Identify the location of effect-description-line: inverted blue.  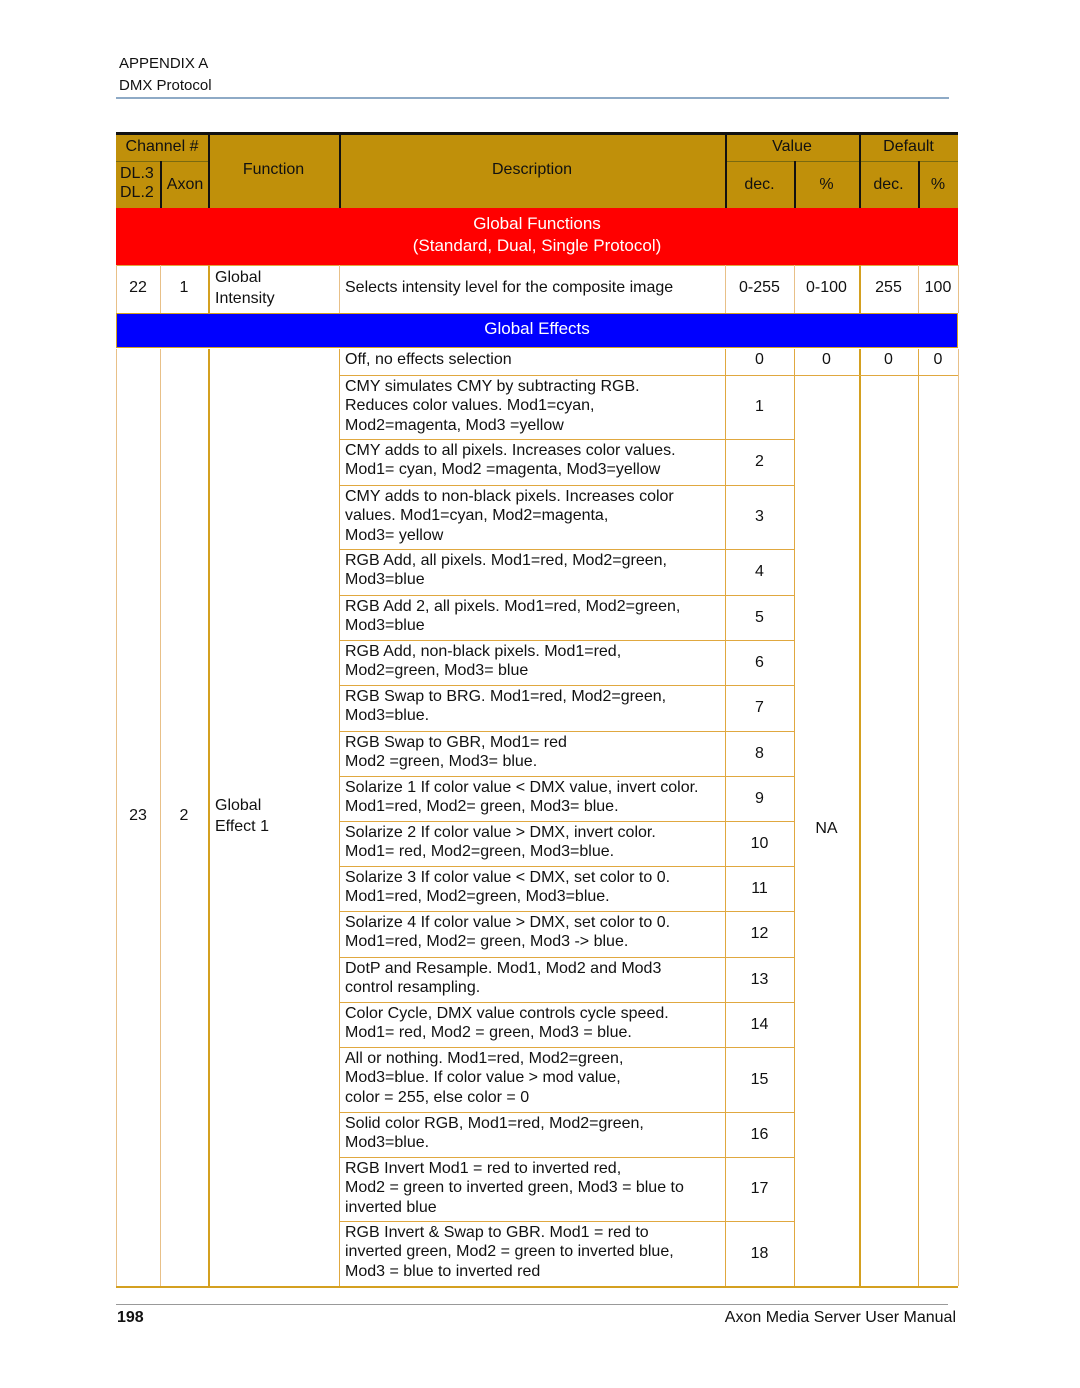
(391, 1207).